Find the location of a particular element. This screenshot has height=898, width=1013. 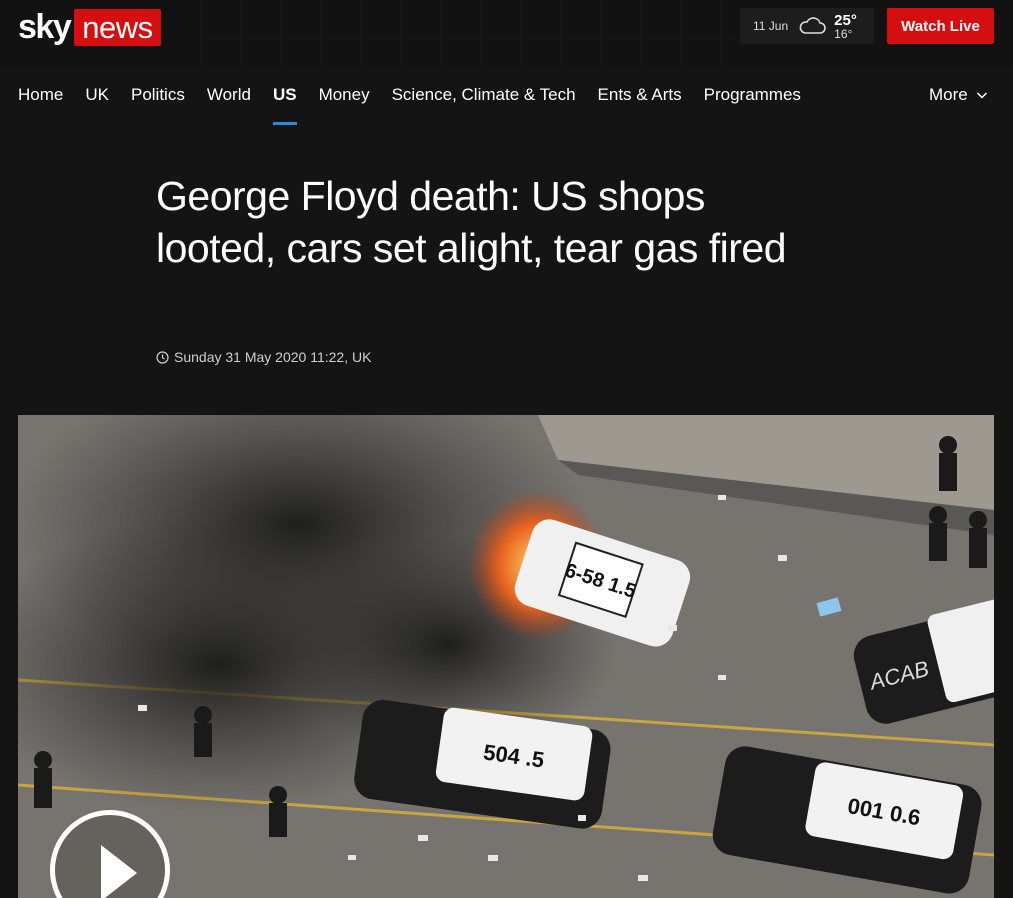

sky-news-logo: sky news is located at coordinates (89, 27).